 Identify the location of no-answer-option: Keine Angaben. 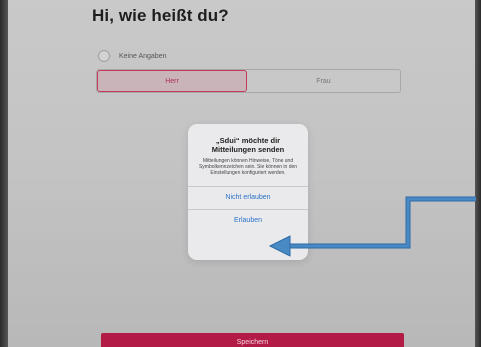
(132, 56).